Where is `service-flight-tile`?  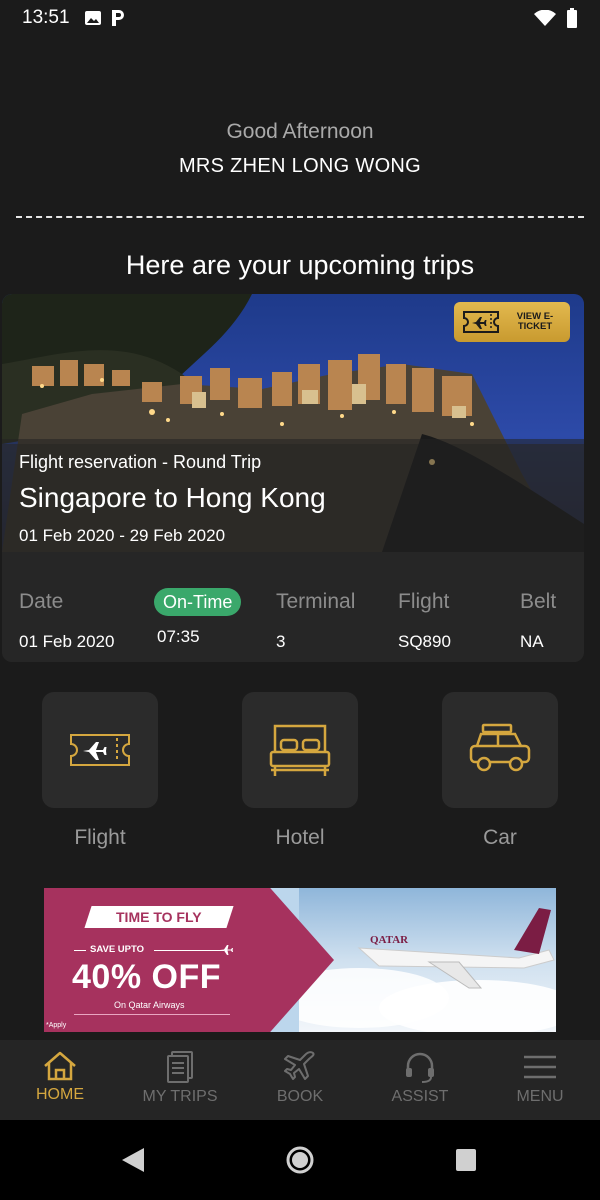
service-flight-tile is located at coordinates (100, 750).